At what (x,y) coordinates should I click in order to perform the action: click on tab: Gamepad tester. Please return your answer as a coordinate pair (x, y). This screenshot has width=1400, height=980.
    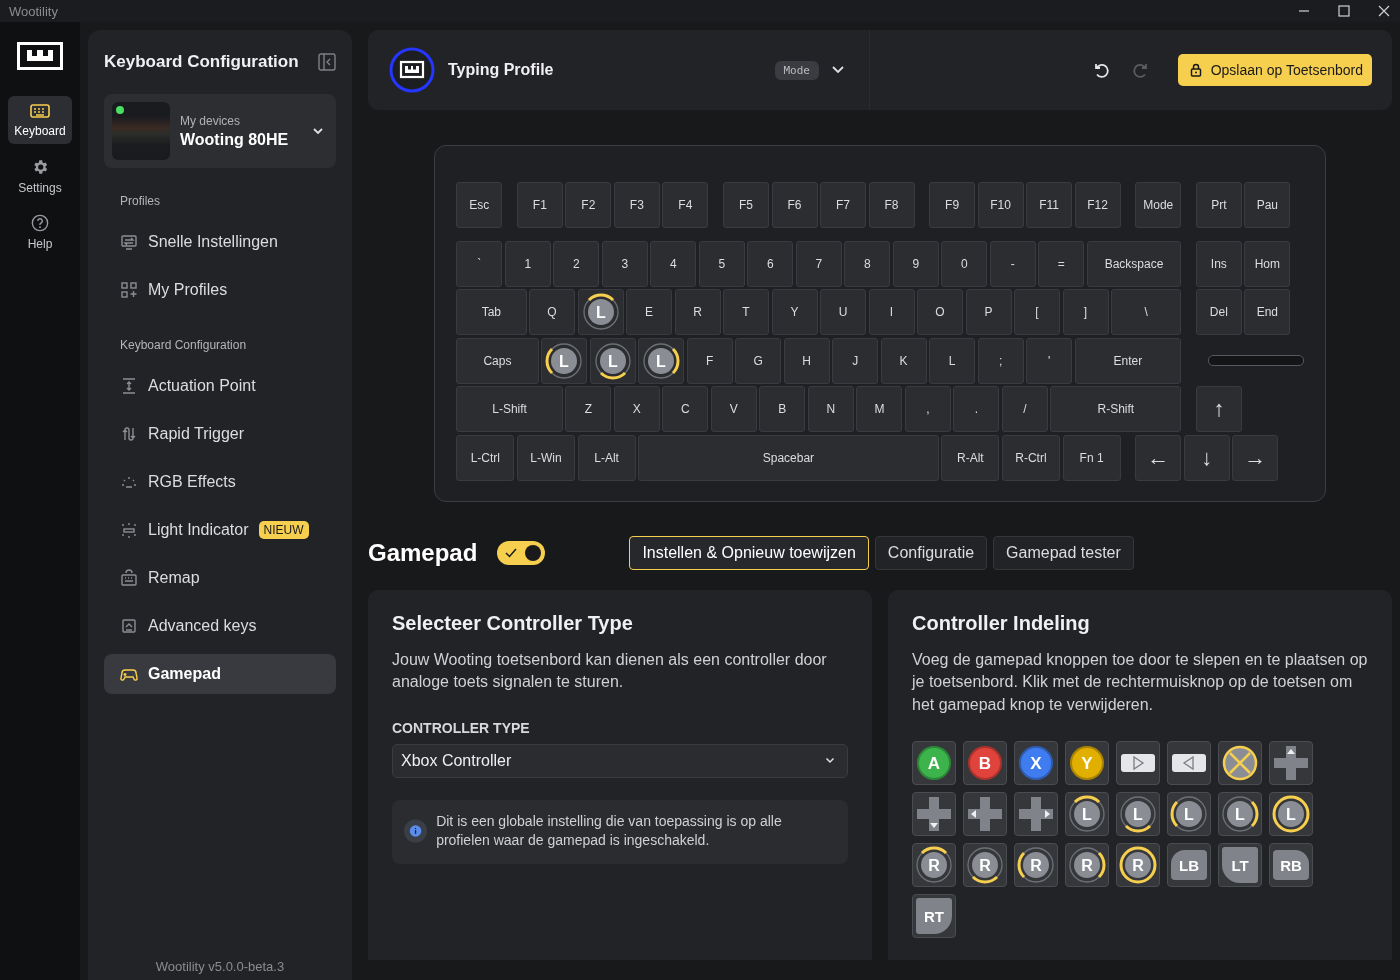
    Looking at the image, I should click on (1063, 552).